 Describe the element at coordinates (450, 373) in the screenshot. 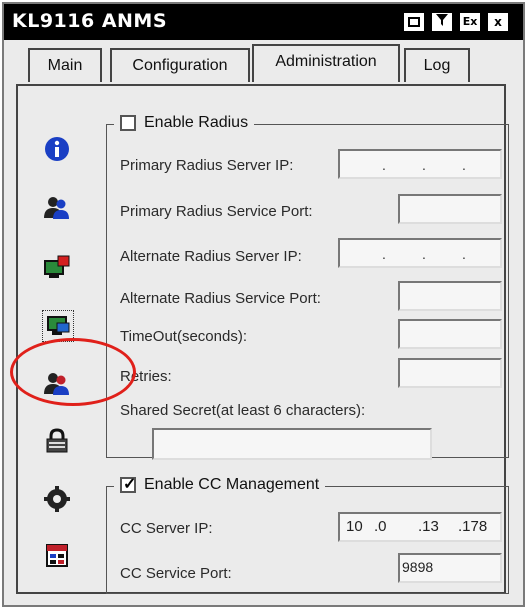

I see `retries-input` at that location.